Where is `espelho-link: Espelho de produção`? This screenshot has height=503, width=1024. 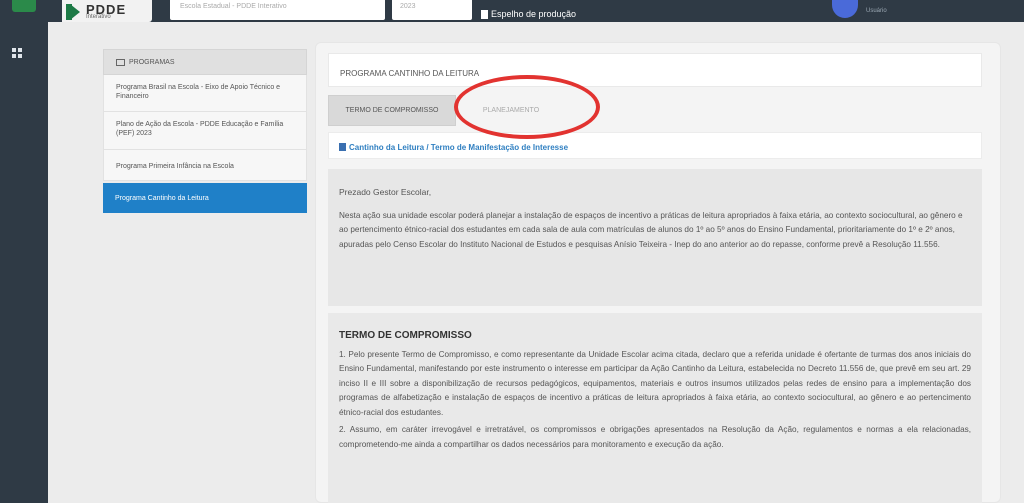
espelho-link: Espelho de produção is located at coordinates (528, 14).